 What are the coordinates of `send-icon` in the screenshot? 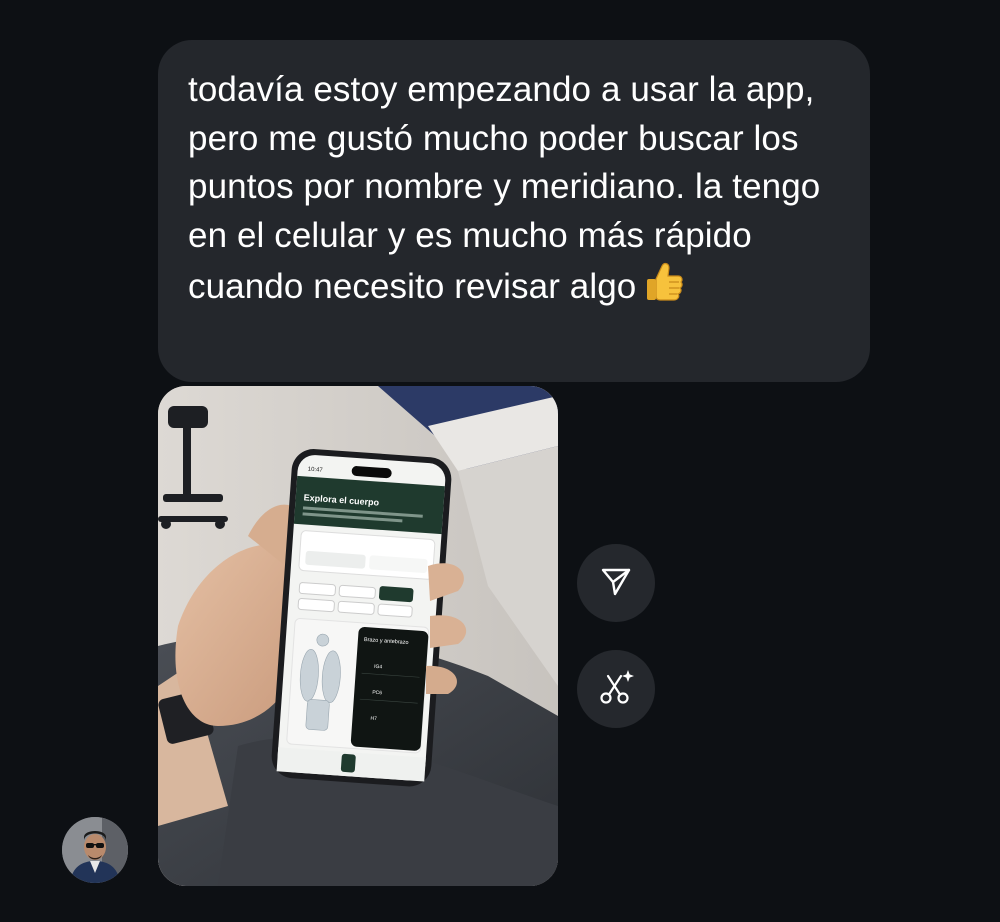 It's located at (616, 583).